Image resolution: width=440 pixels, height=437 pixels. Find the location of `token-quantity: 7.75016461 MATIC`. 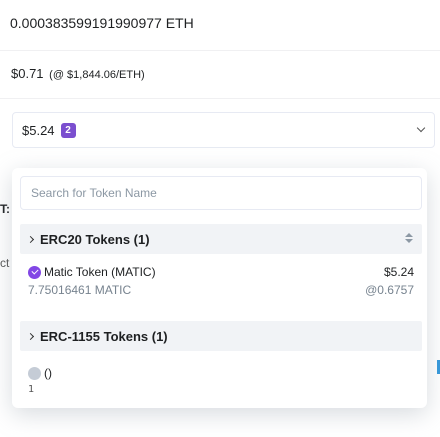

token-quantity: 7.75016461 MATIC is located at coordinates (80, 290).